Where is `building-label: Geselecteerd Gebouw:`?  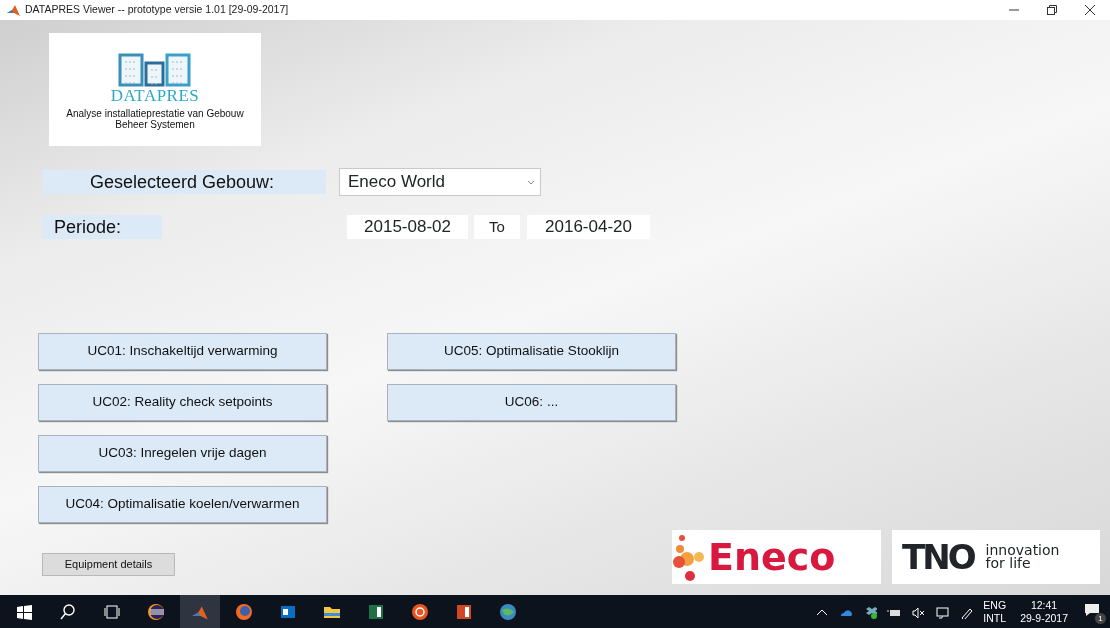 building-label: Geselecteerd Gebouw: is located at coordinates (184, 182).